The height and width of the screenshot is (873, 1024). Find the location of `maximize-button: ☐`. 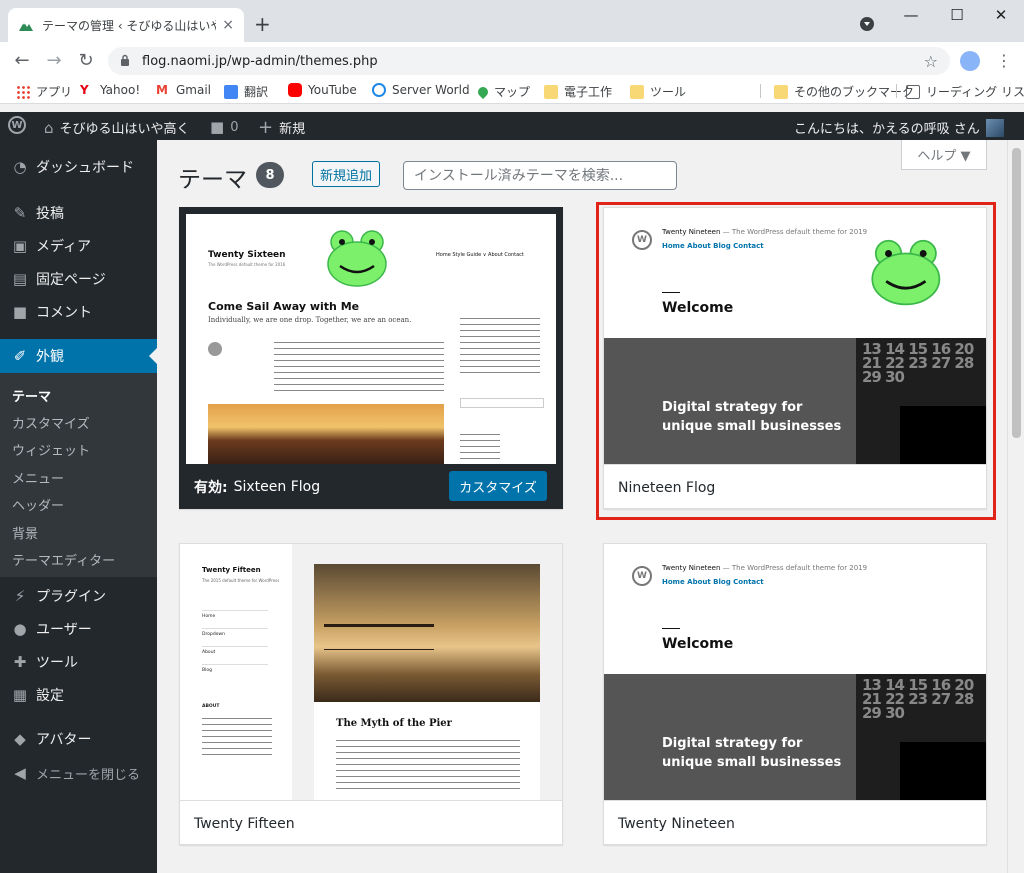

maximize-button: ☐ is located at coordinates (957, 15).